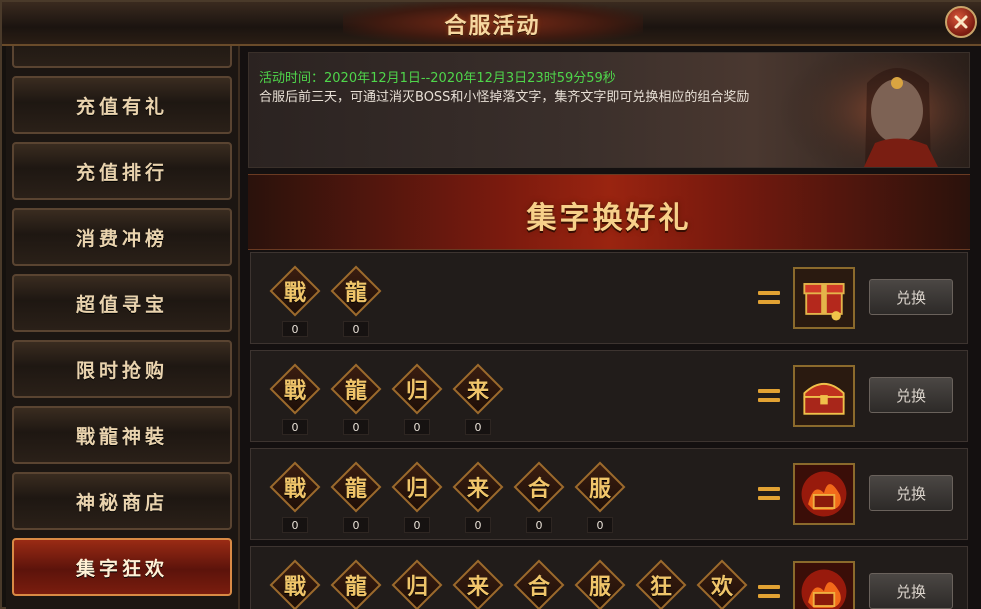  What do you see at coordinates (609, 396) in the screenshot?
I see `exchange-row: 戰 龍 归 来 0 0 0 0 兑换` at bounding box center [609, 396].